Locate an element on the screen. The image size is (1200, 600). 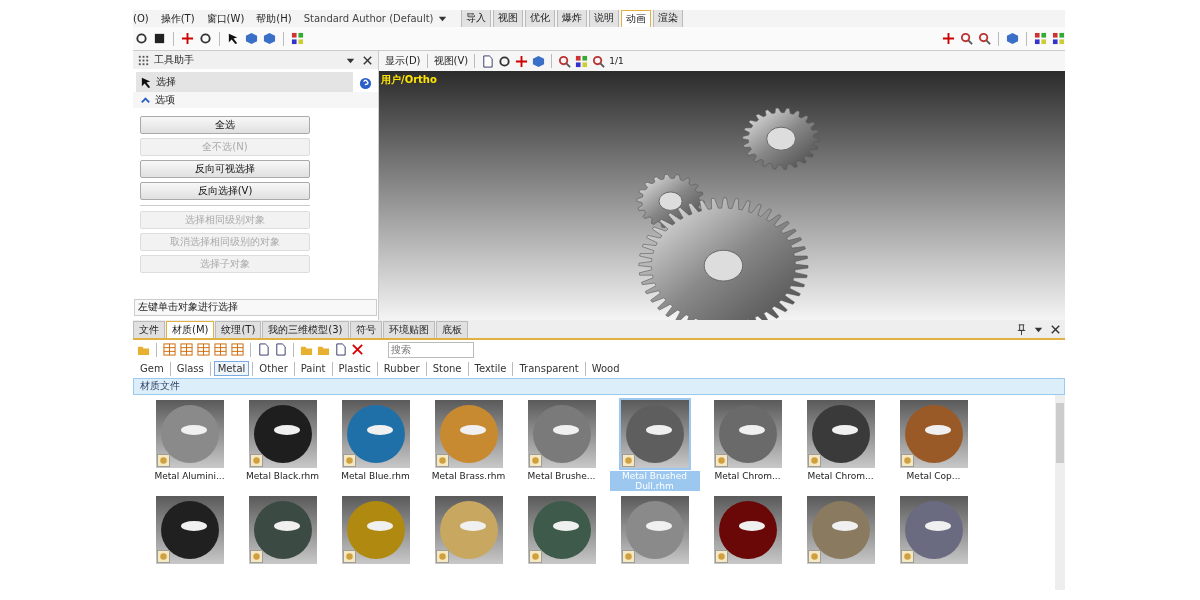
category-tab: Paint is located at coordinates (313, 368).